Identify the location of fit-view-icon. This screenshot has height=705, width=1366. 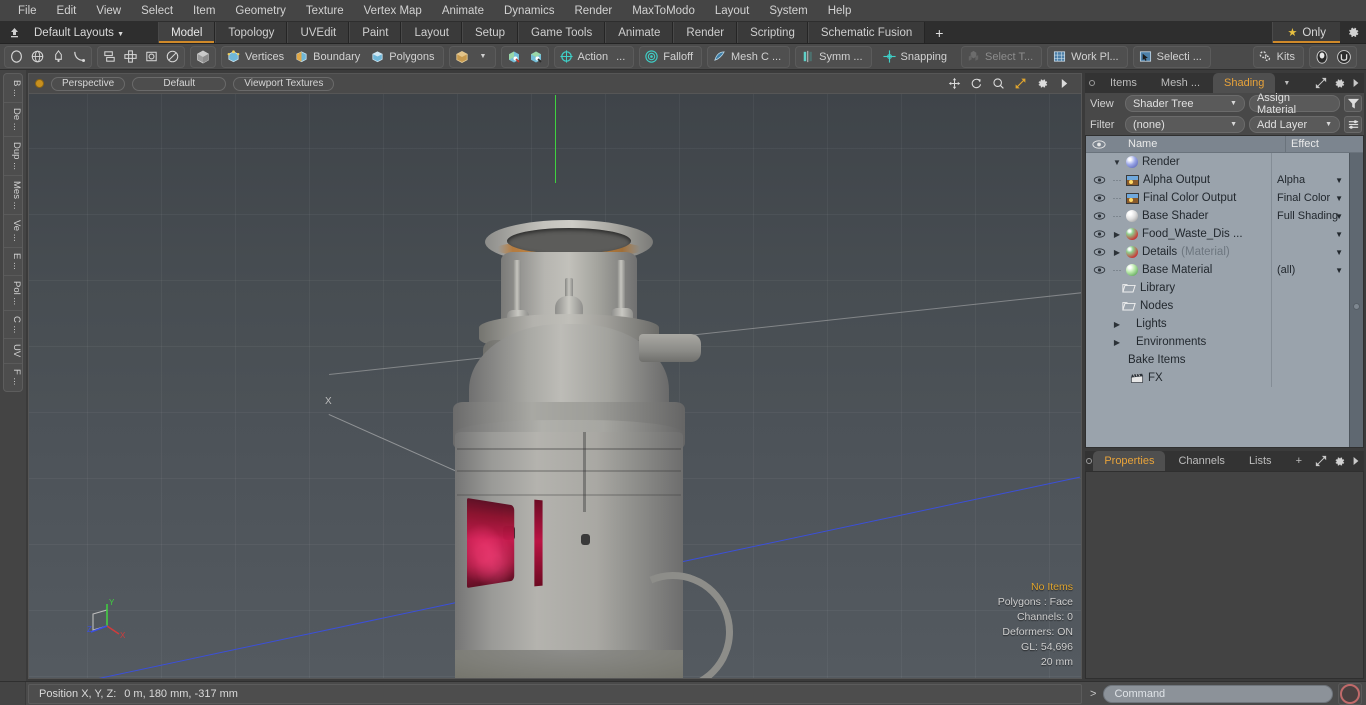
(1020, 83).